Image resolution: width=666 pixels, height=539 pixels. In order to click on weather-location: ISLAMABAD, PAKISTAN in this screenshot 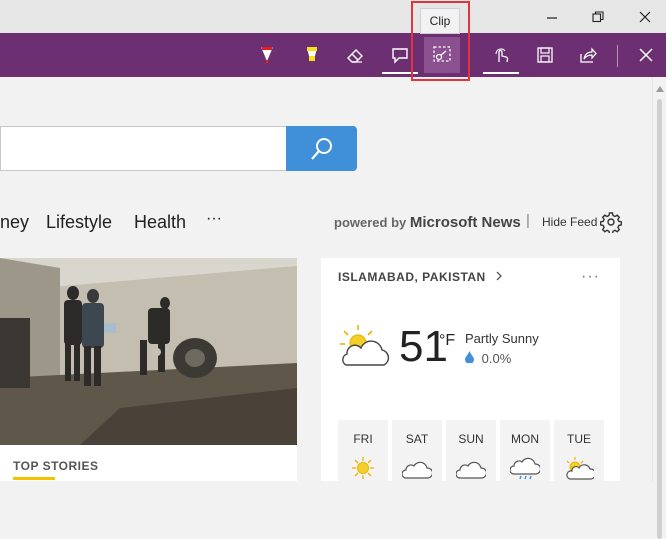, I will do `click(421, 277)`.